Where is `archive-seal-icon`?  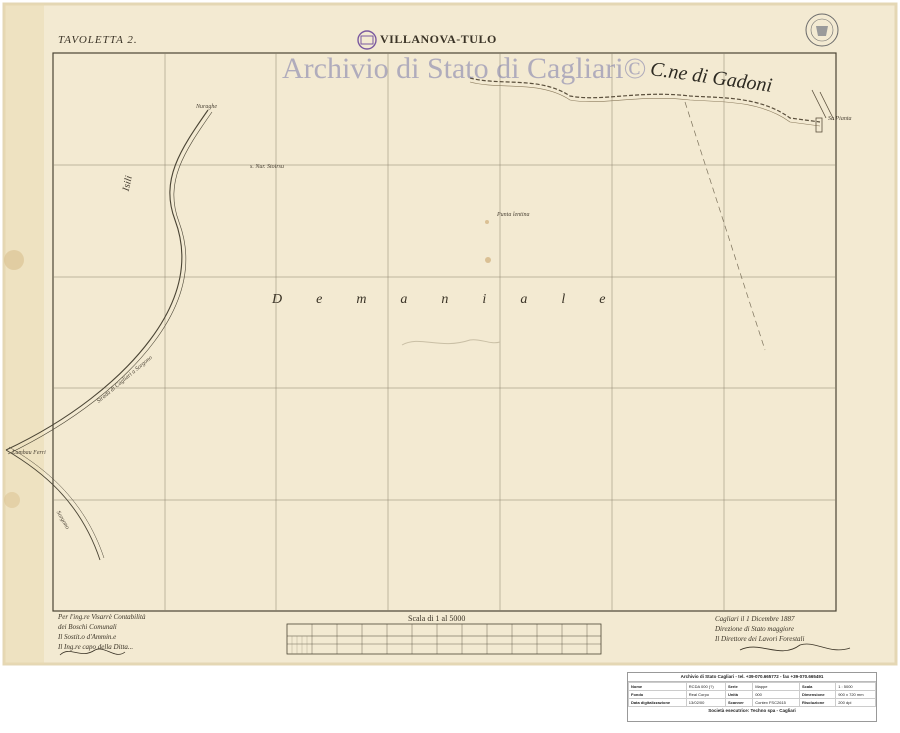 archive-seal-icon is located at coordinates (822, 30).